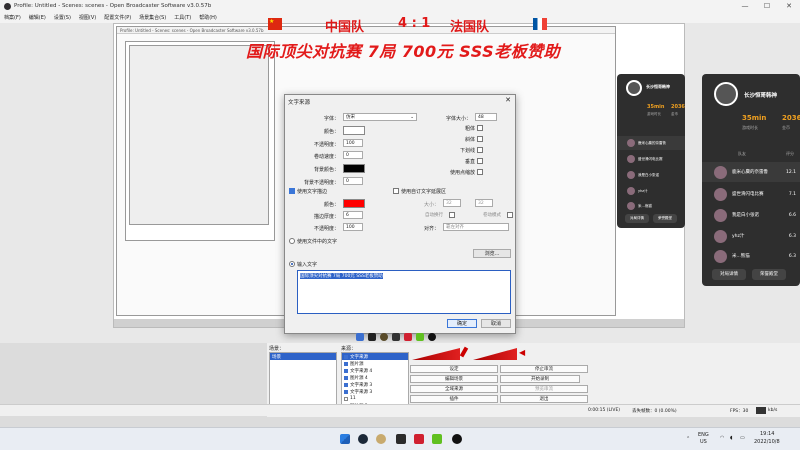  Describe the element at coordinates (457, 439) in the screenshot. I see `obs-taskbar-icon` at that location.